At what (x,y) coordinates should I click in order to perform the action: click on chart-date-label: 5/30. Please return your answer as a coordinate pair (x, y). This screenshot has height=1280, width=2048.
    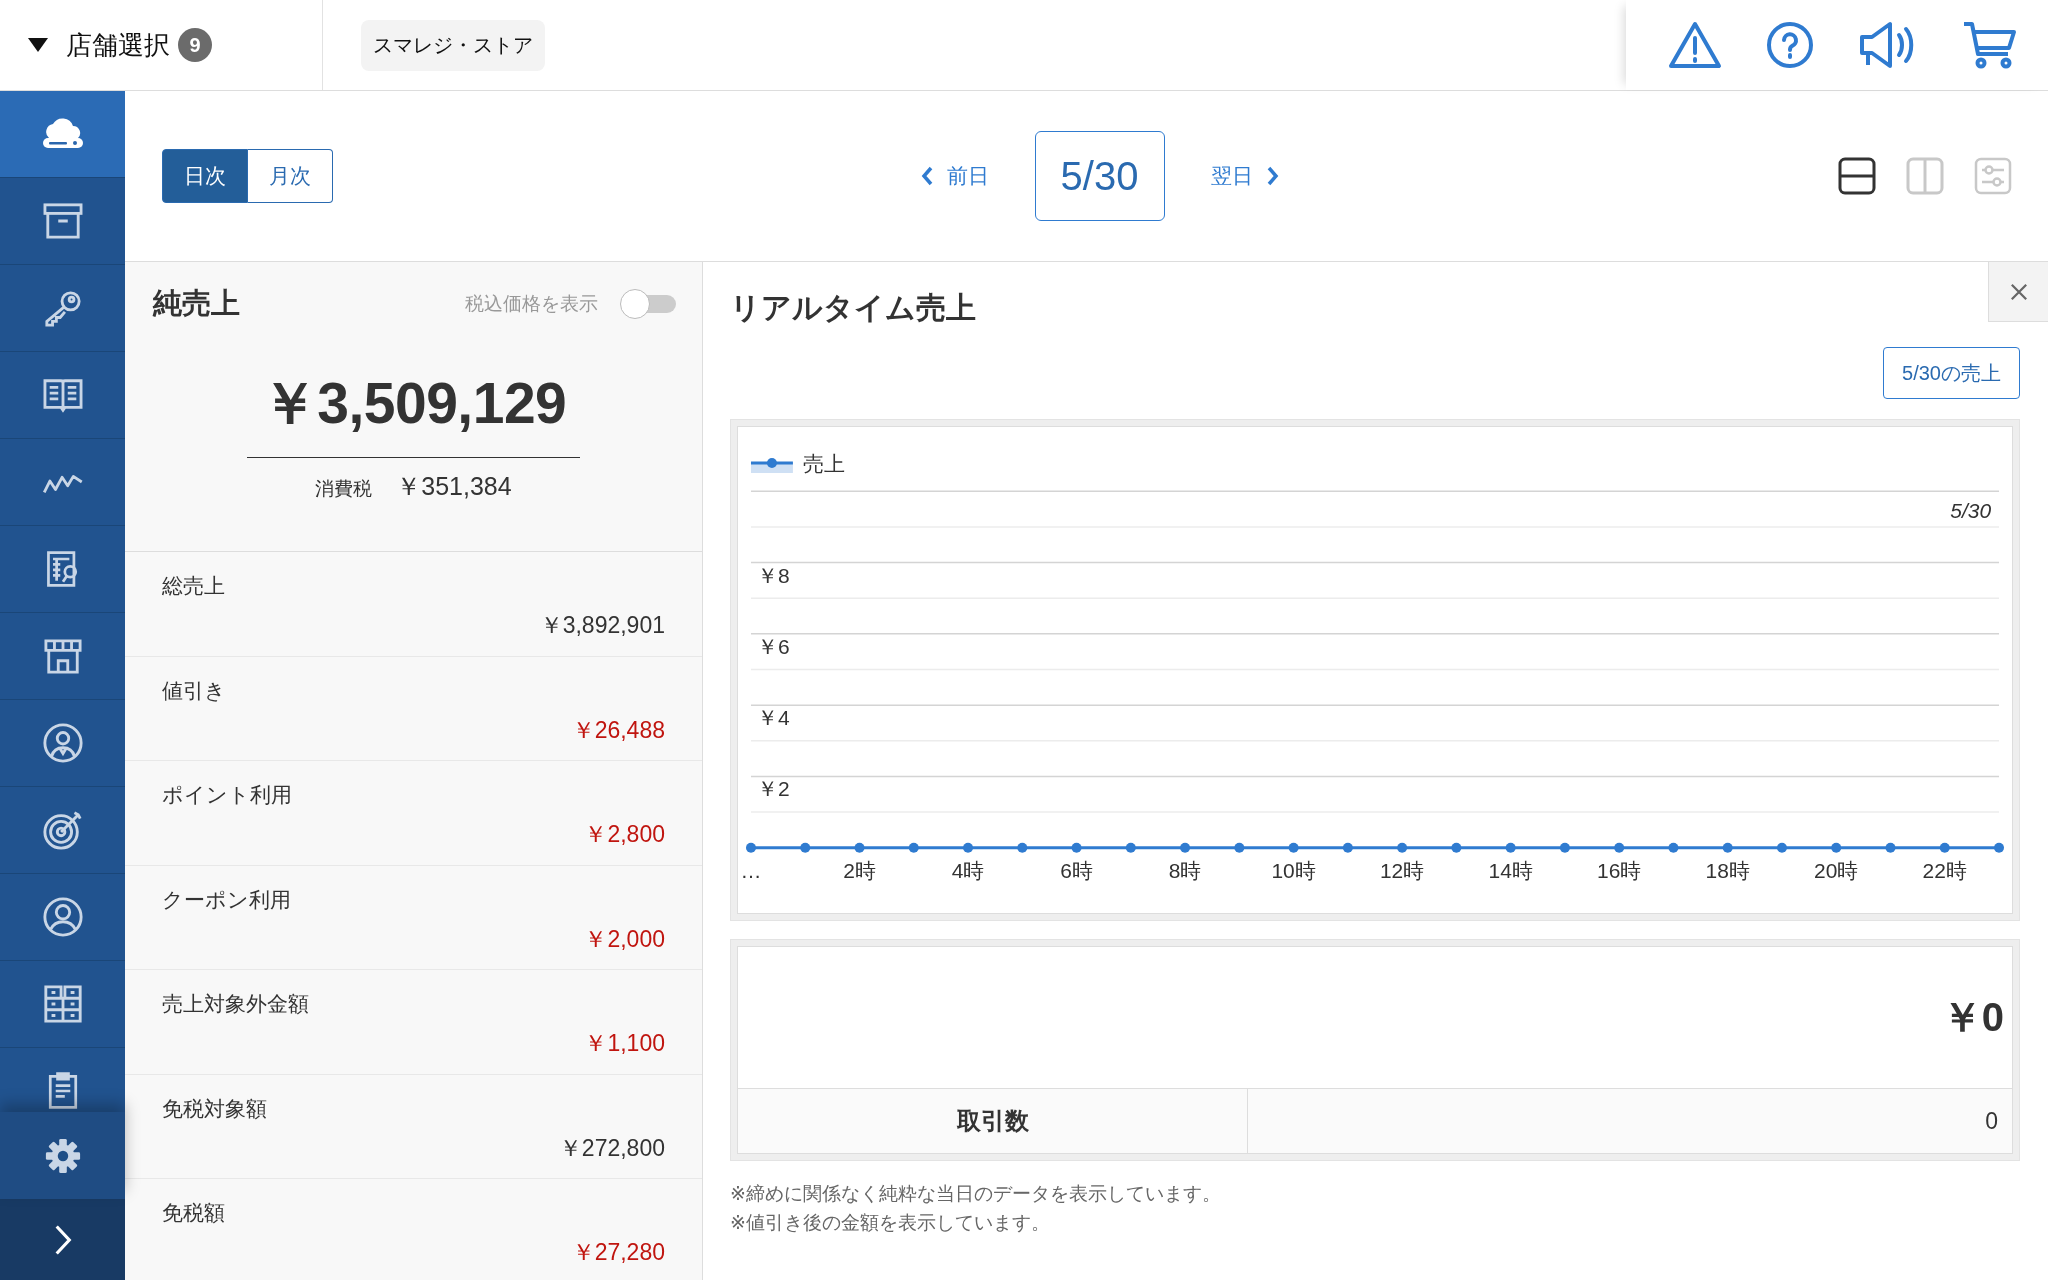
    Looking at the image, I should click on (1971, 511).